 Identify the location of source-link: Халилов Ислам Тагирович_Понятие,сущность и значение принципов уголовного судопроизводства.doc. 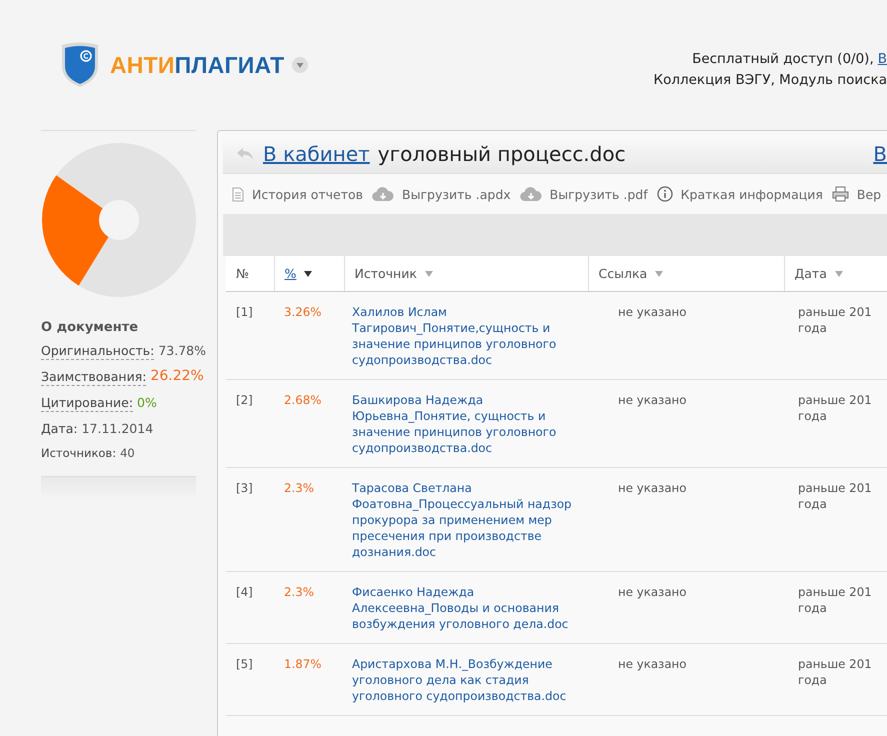
(466, 336).